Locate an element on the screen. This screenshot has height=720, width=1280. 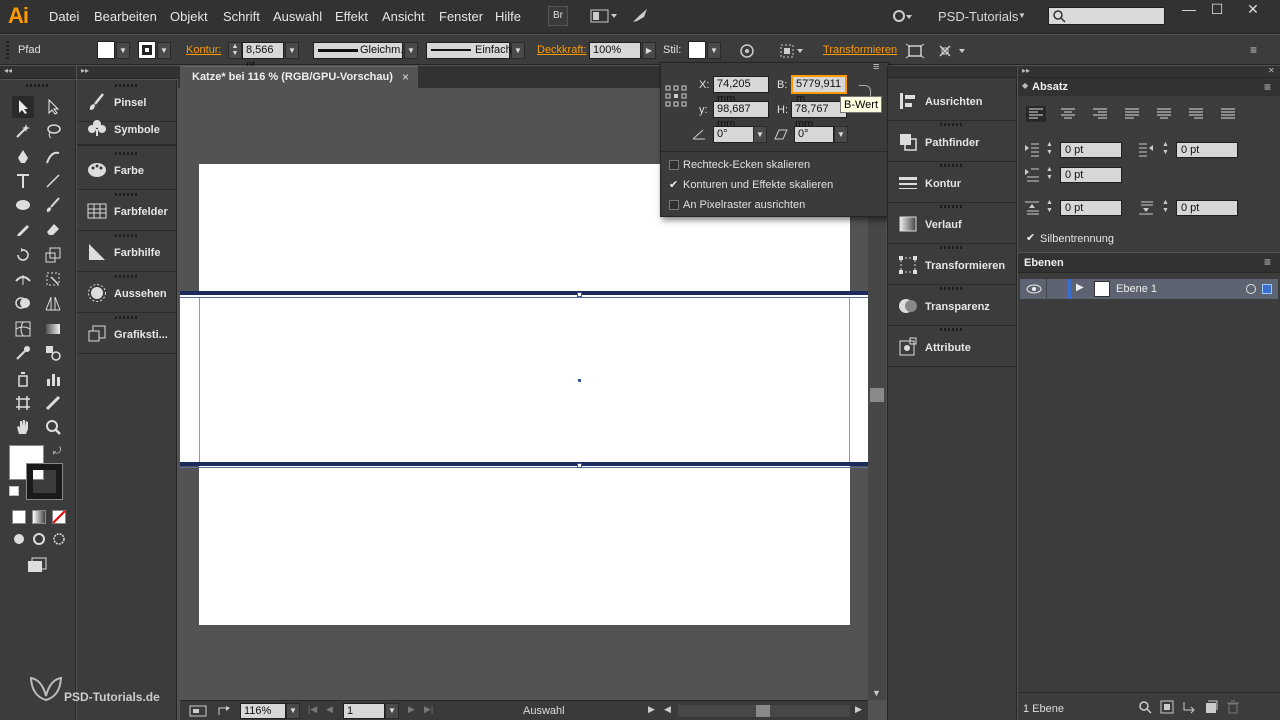
new-layer-icon is located at coordinates (1211, 707).